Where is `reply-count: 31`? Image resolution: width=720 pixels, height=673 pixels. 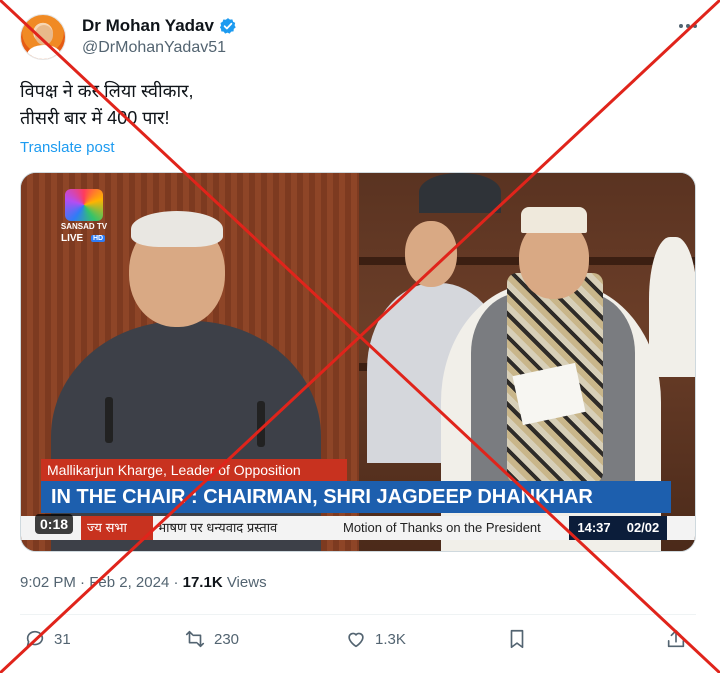 reply-count: 31 is located at coordinates (62, 639).